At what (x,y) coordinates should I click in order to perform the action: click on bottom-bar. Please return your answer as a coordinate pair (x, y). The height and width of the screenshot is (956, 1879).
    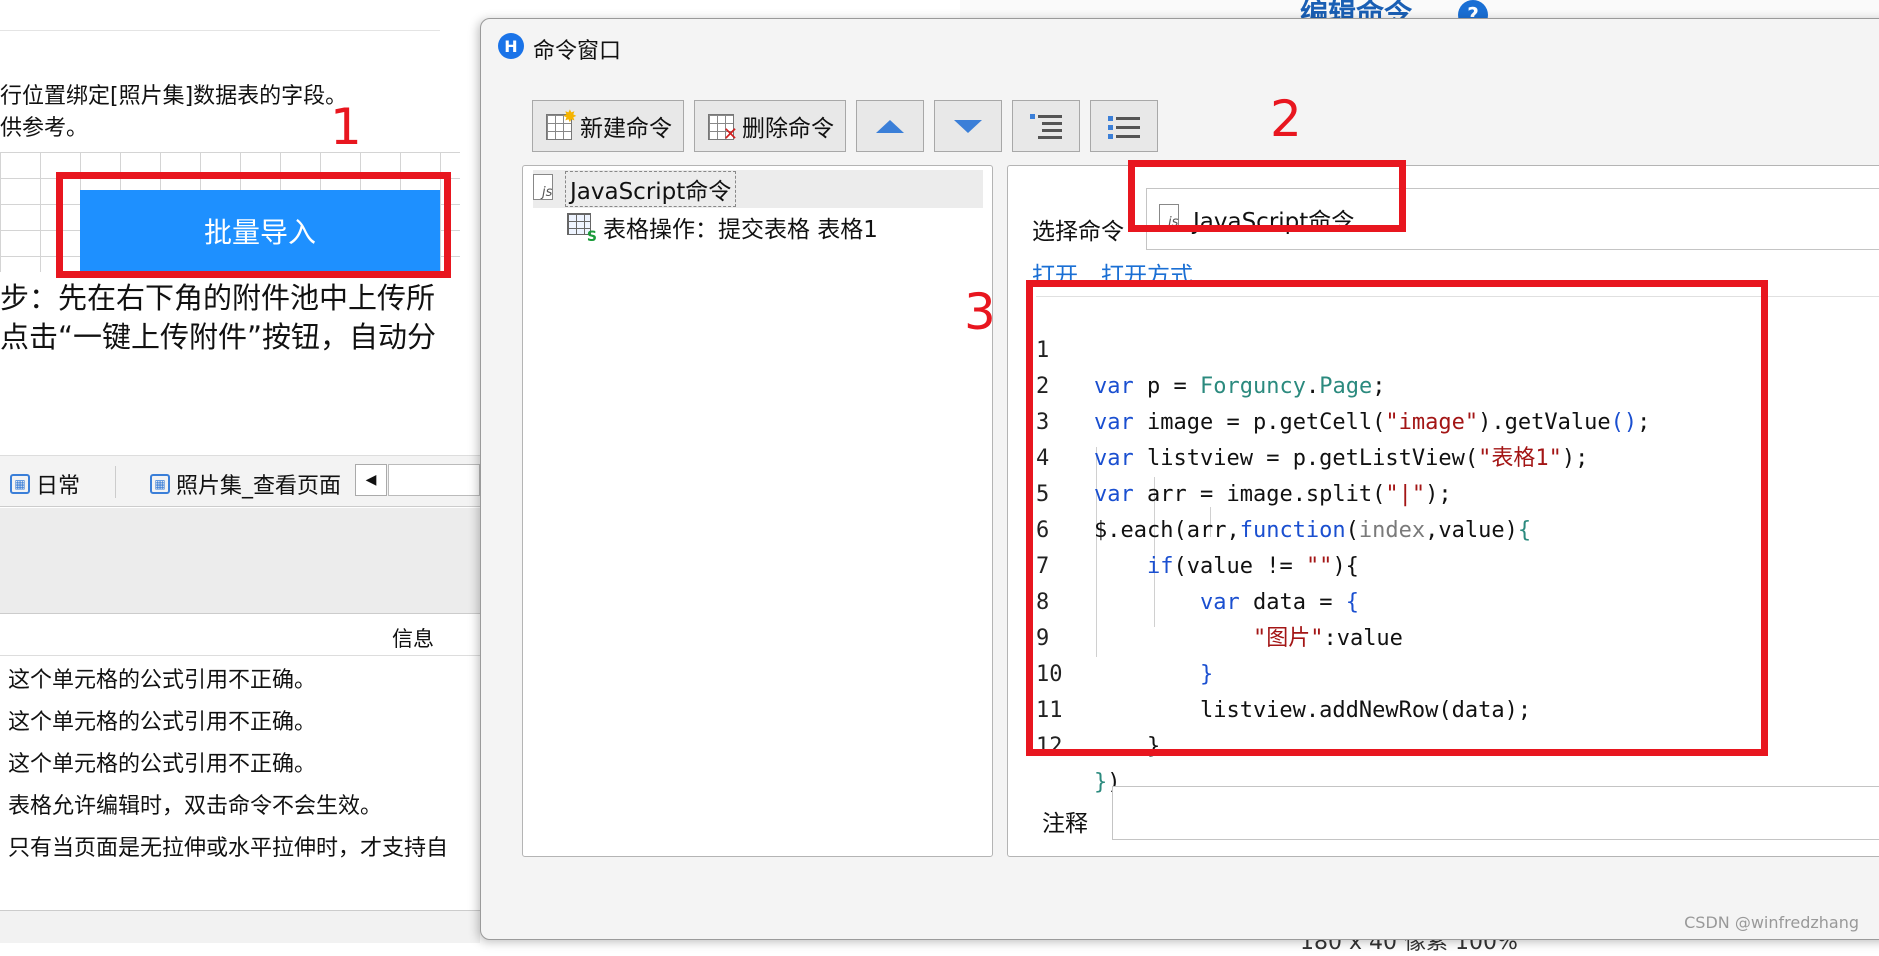
    Looking at the image, I should click on (240, 926).